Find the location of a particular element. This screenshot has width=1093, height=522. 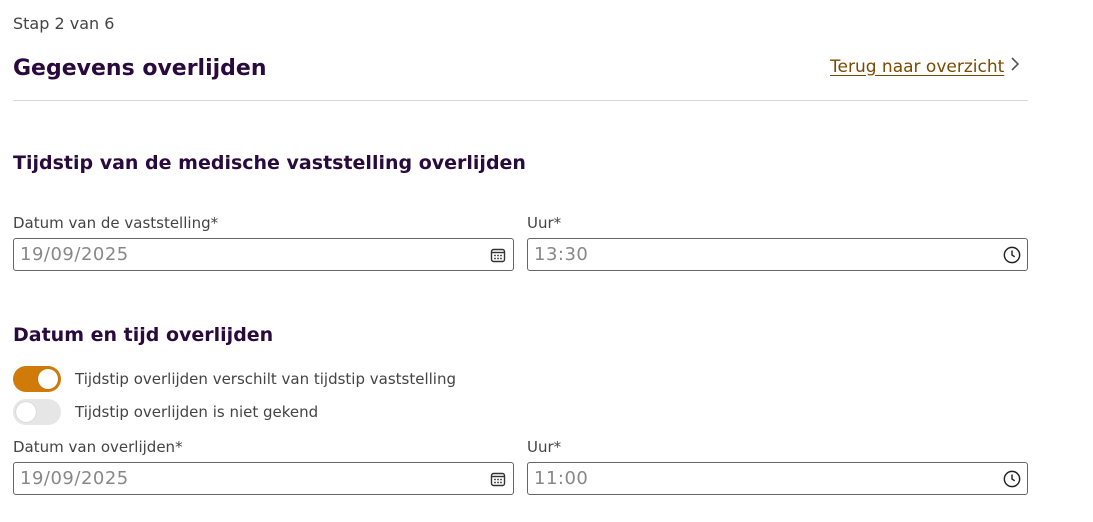

page-title: Gegevens overlijden is located at coordinates (140, 68).